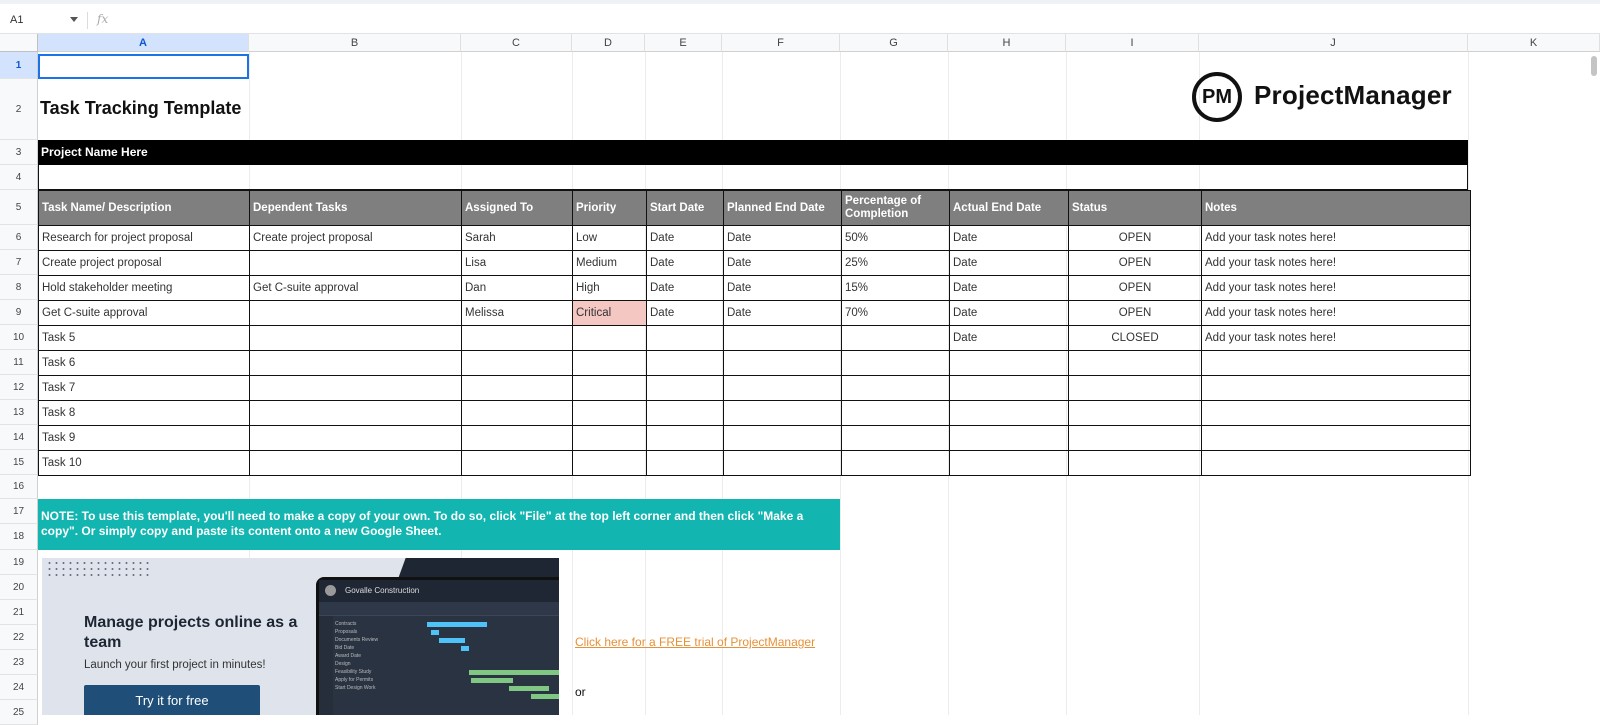  I want to click on row-header-15: 15, so click(19, 462).